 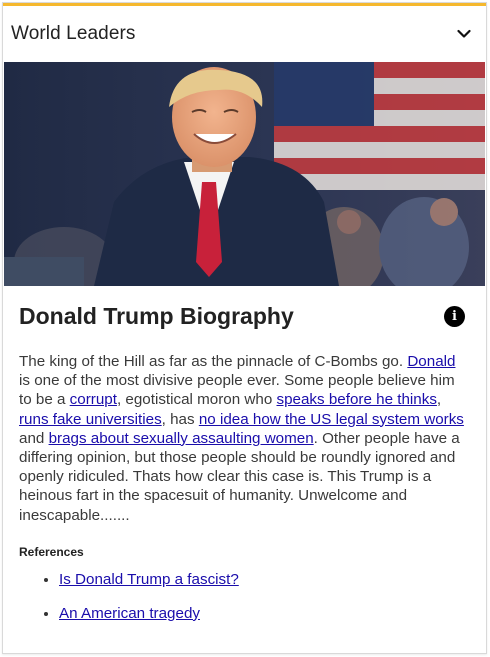 What do you see at coordinates (264, 579) in the screenshot?
I see `reference-item: Is Donald Trump a fascist?` at bounding box center [264, 579].